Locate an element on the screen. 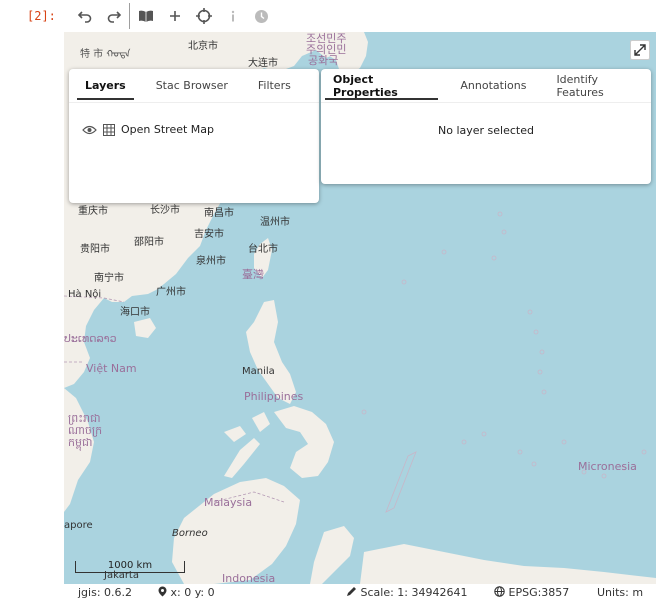 This screenshot has width=656, height=601. pencil-icon is located at coordinates (351, 591).